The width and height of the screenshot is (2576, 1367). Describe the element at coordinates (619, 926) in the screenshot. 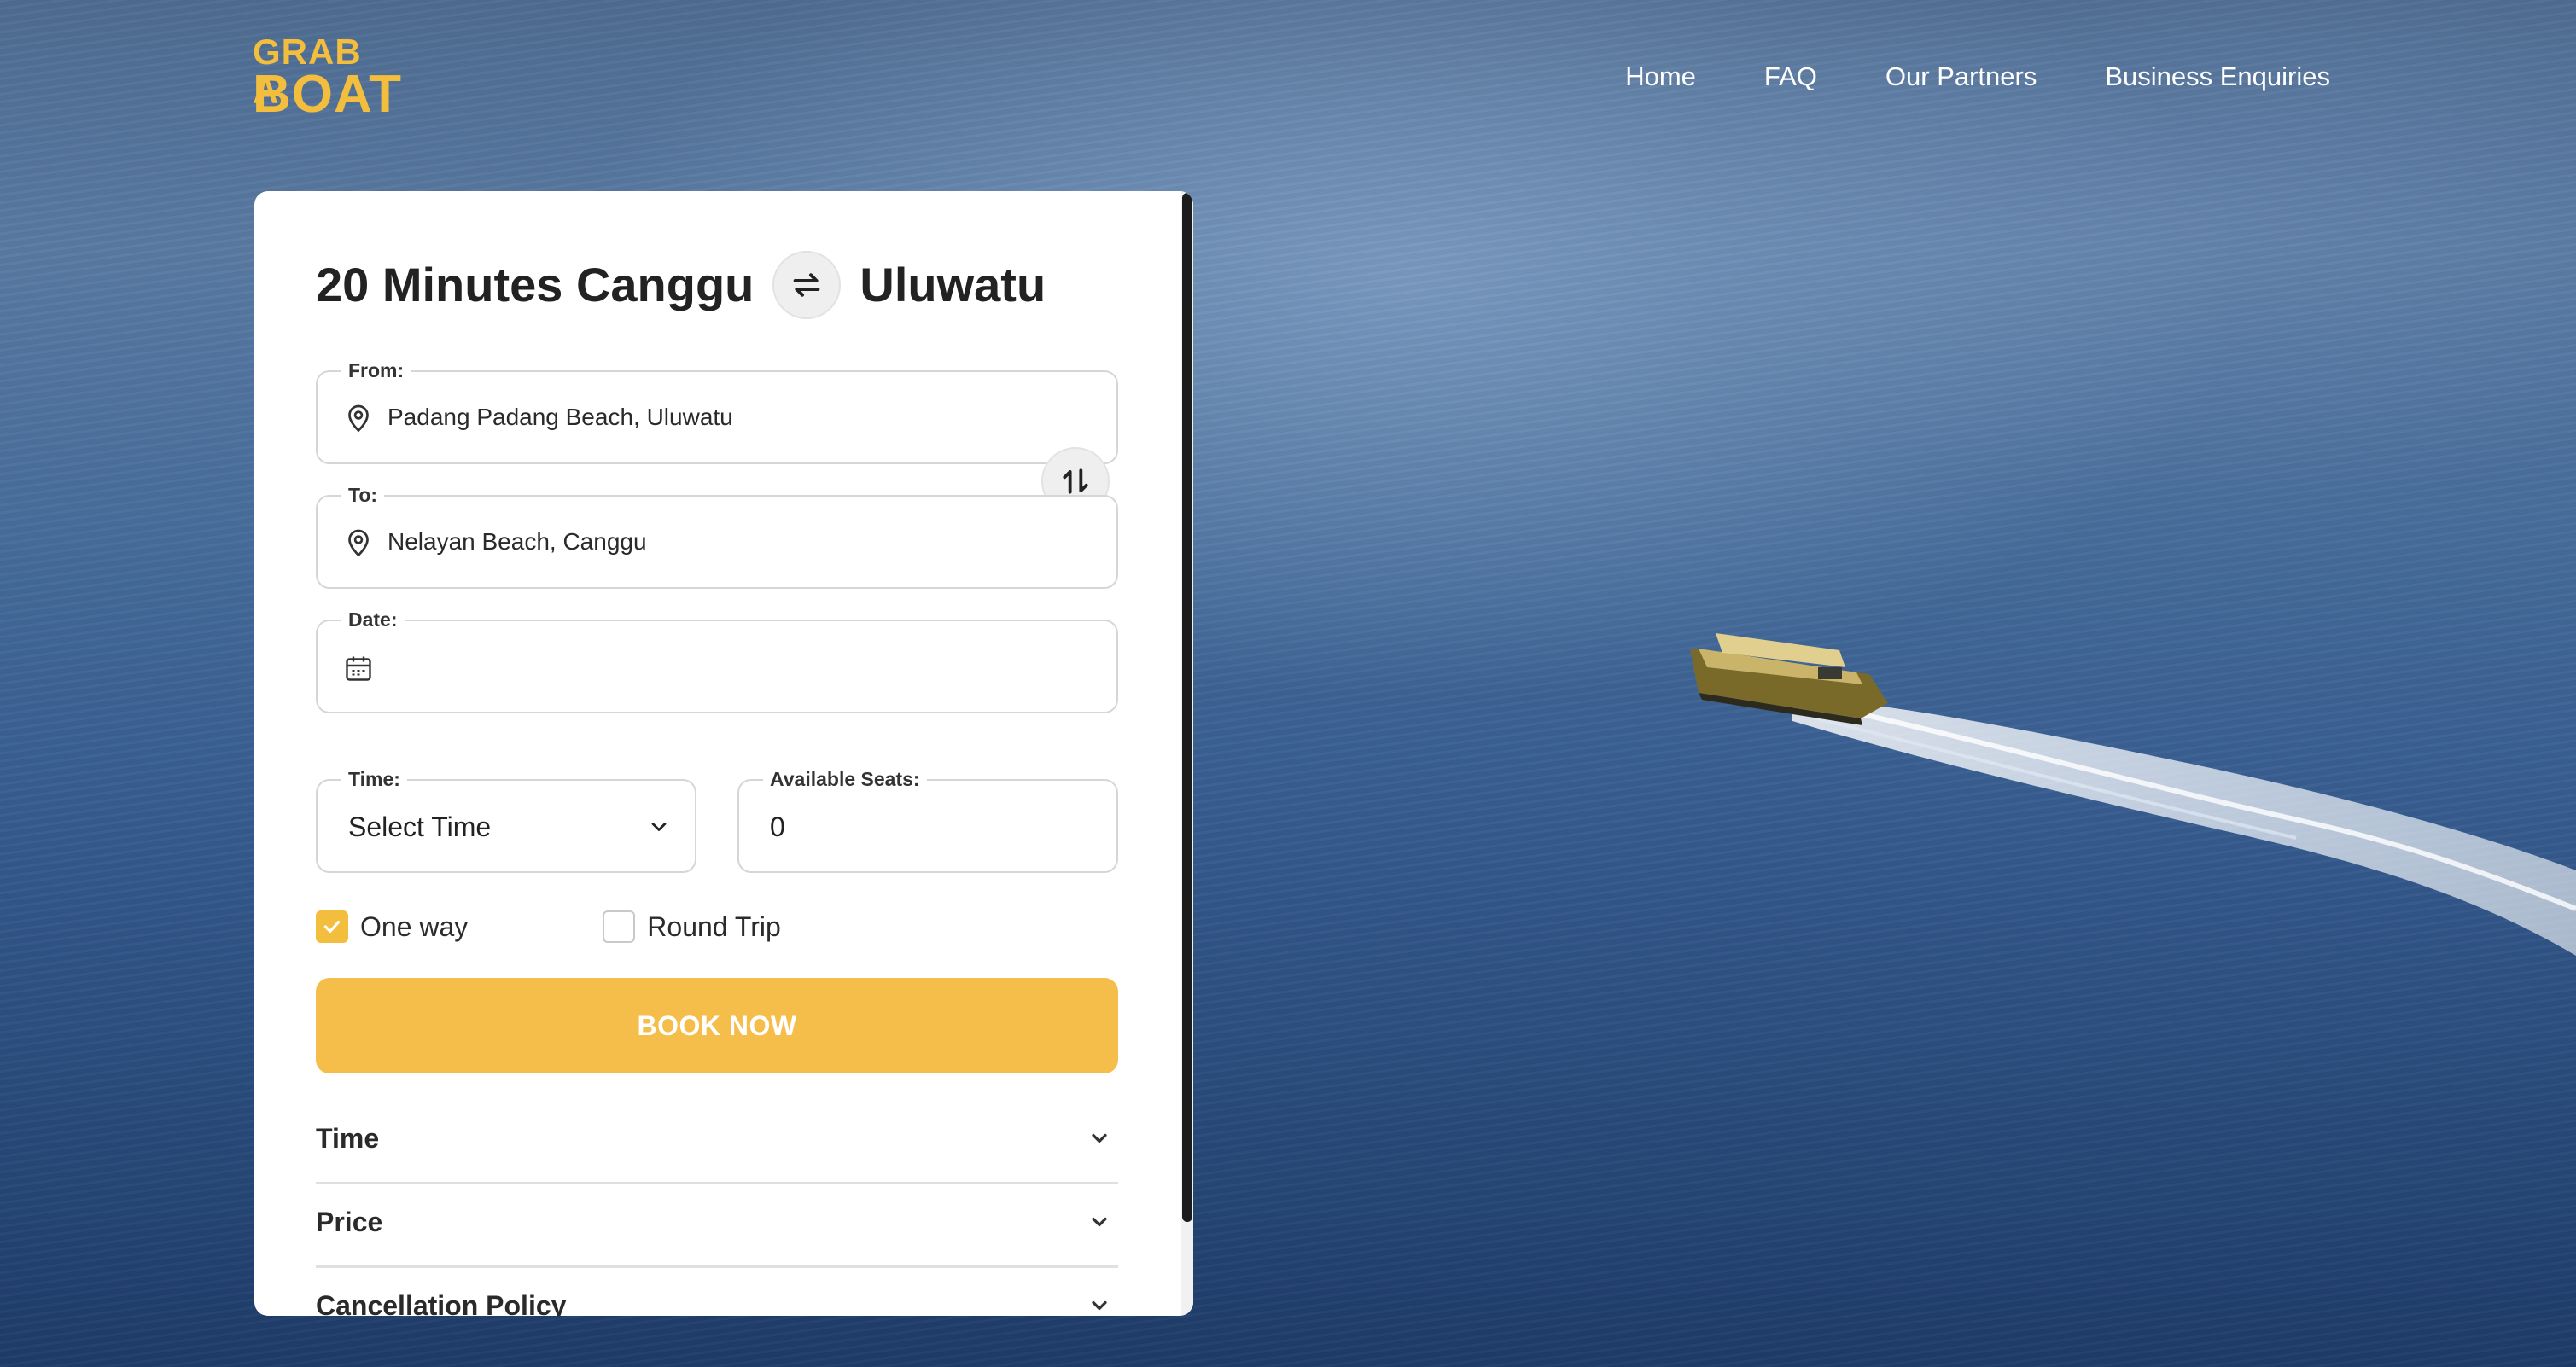

I see `round-trip-checkbox` at that location.